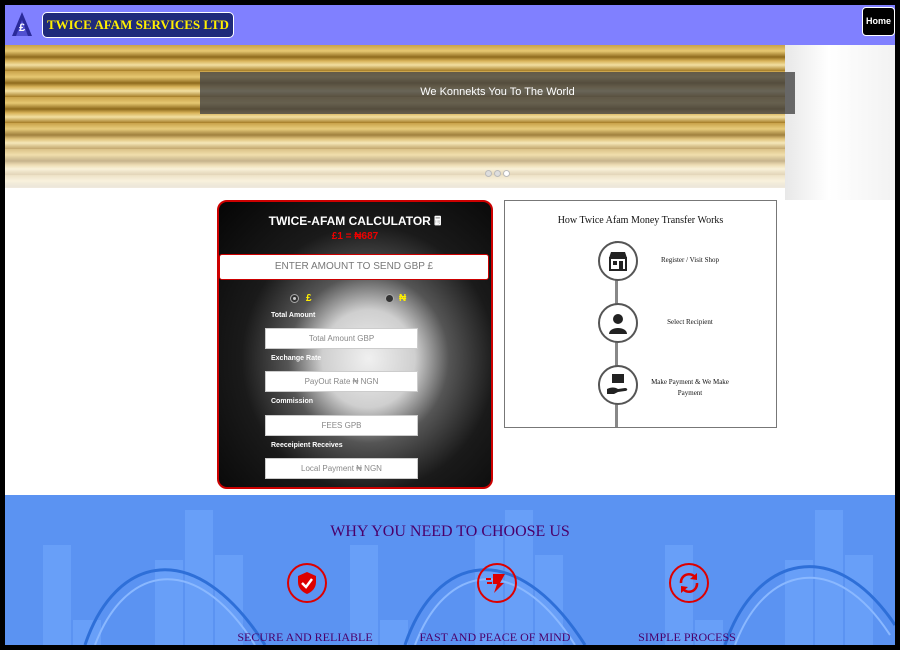 The image size is (900, 650). What do you see at coordinates (355, 221) in the screenshot?
I see `calculator-title: TWICE-AFAM CALCULATOR 🖩` at bounding box center [355, 221].